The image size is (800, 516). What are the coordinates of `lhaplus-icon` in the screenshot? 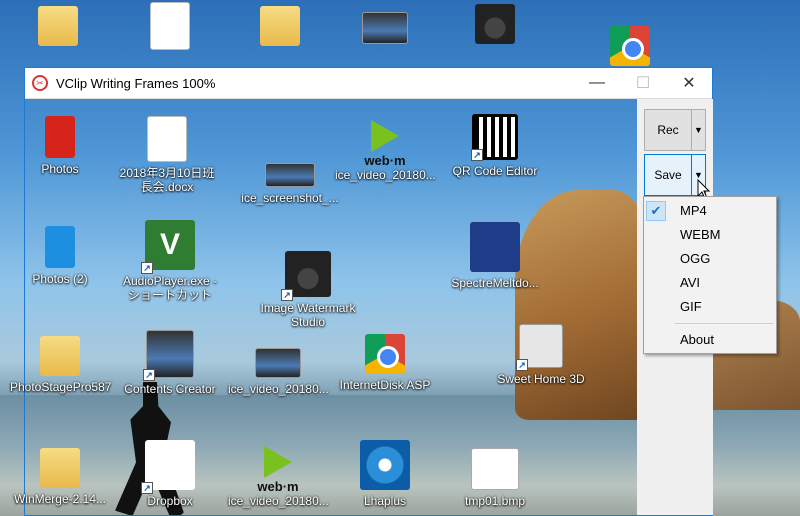 It's located at (385, 465).